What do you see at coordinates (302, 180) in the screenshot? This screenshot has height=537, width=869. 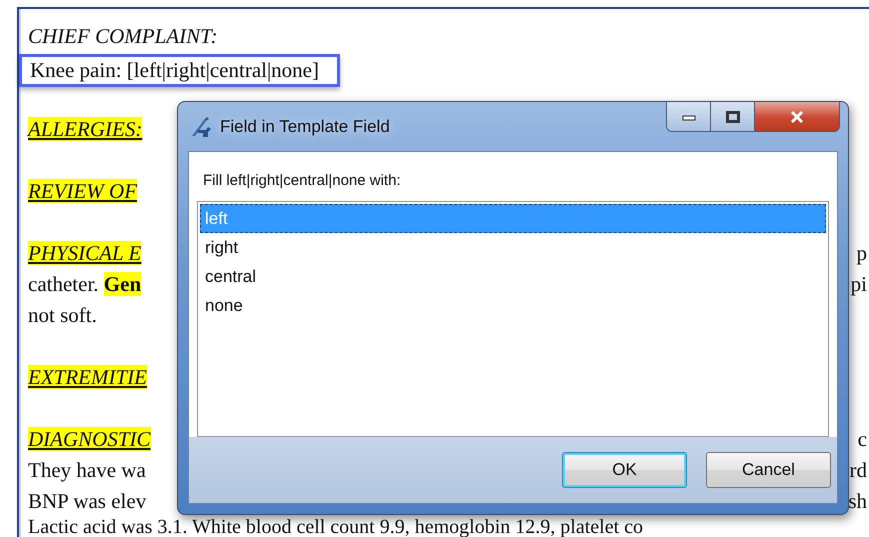 I see `prompt-text: Fill left|right|central|none with:` at bounding box center [302, 180].